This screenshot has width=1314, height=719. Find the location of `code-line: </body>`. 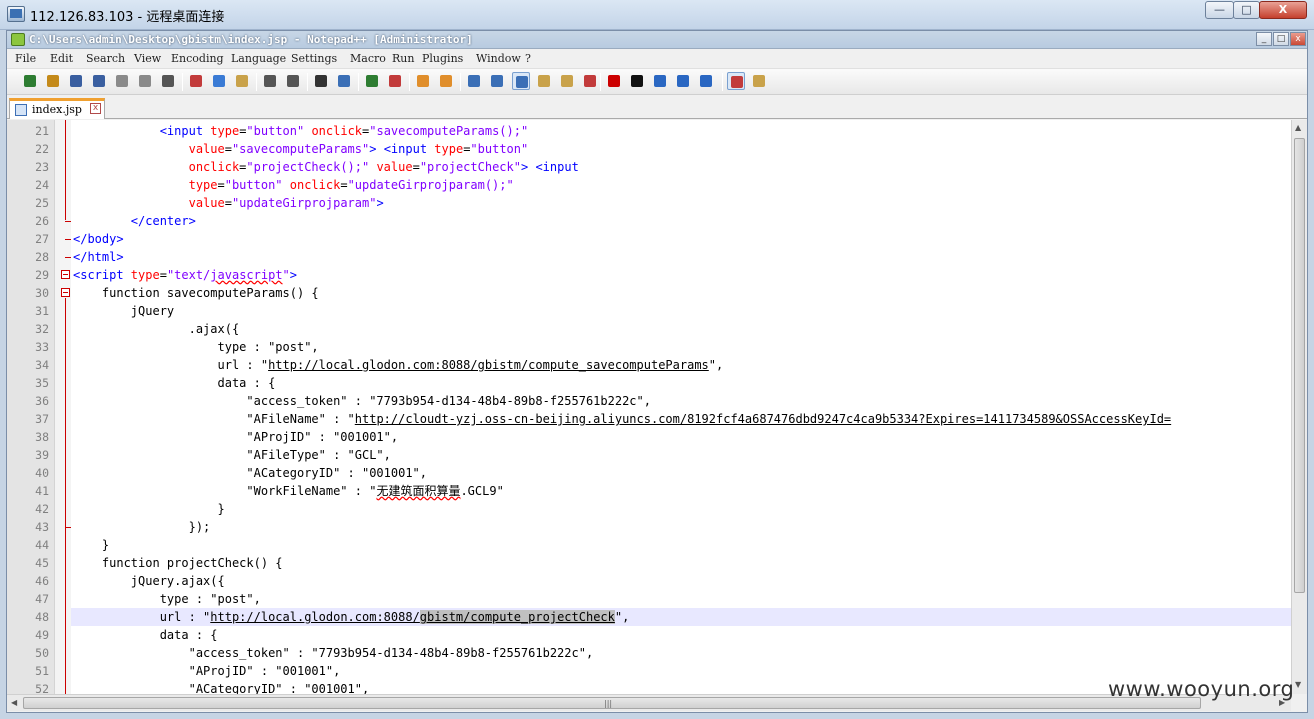

code-line: </body> is located at coordinates (98, 239).